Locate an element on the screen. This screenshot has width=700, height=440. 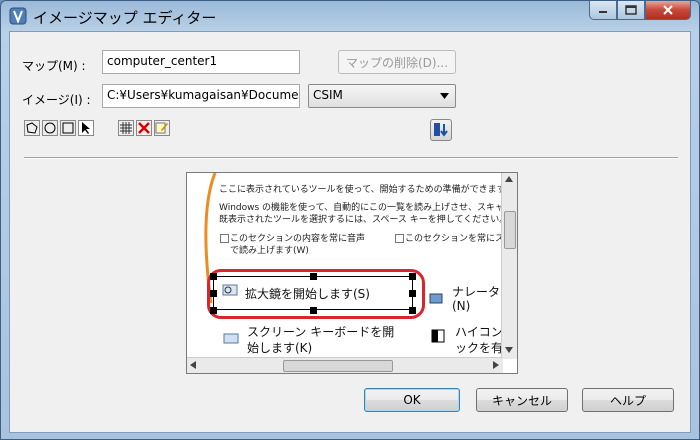
cancel-button: キャンセル is located at coordinates (522, 400).